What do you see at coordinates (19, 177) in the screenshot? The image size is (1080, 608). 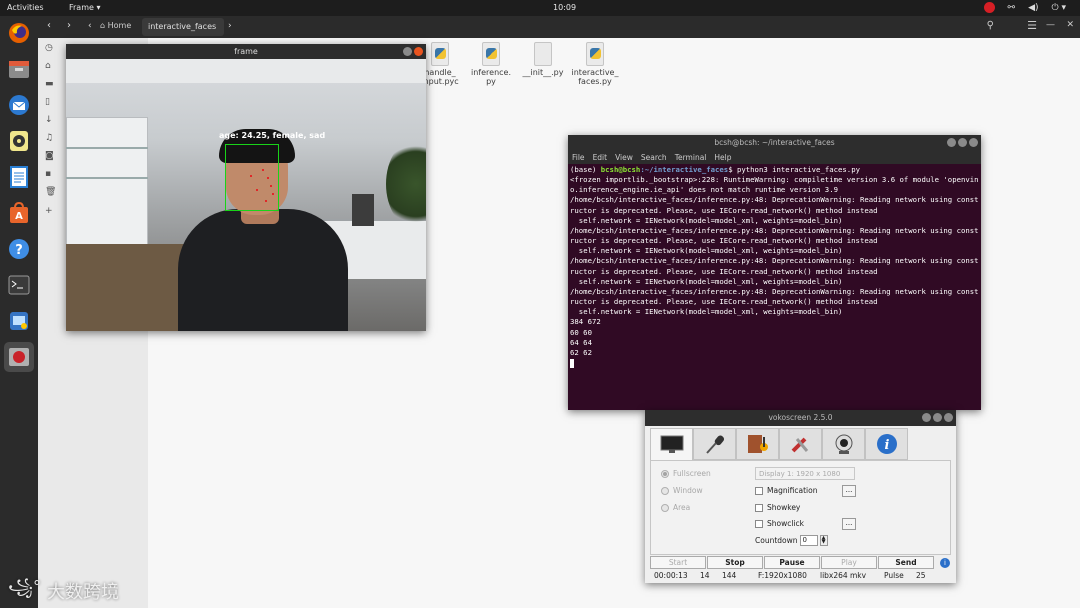 I see `writer-icon` at bounding box center [19, 177].